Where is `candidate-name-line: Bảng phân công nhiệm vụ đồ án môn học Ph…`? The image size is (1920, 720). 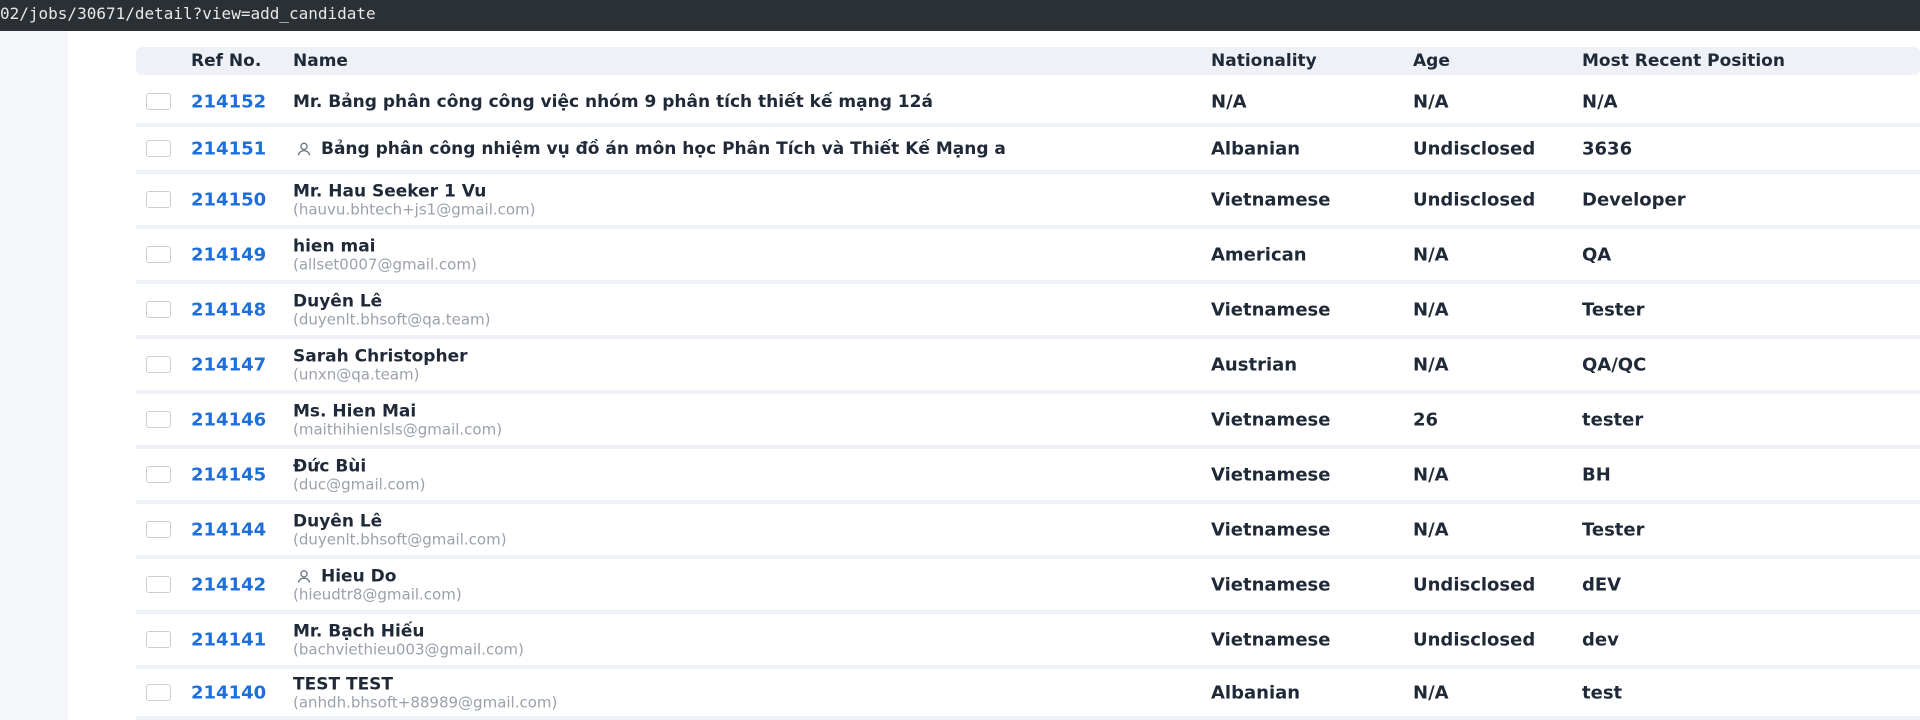 candidate-name-line: Bảng phân công nhiệm vụ đồ án môn học Ph… is located at coordinates (793, 149).